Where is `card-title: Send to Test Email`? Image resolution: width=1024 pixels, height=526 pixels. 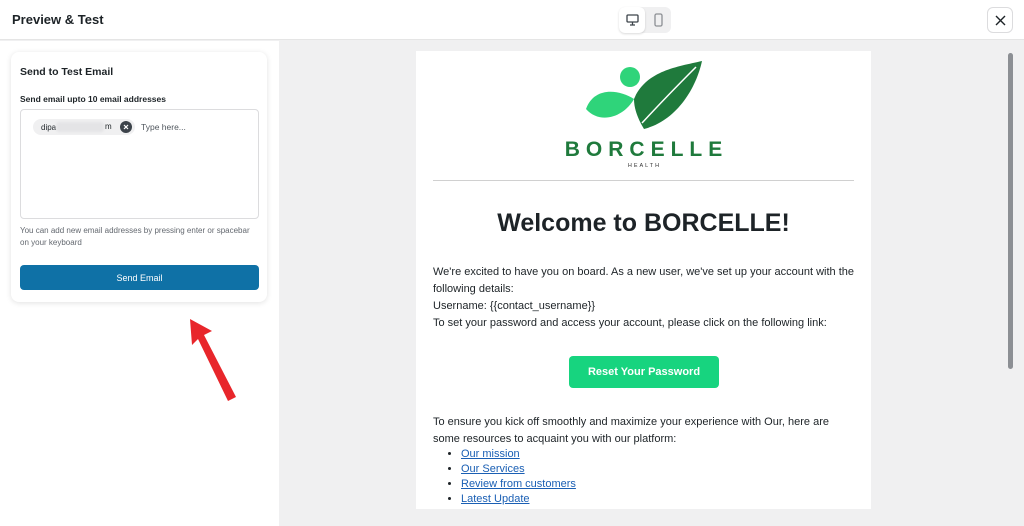
card-title: Send to Test Email is located at coordinates (67, 72).